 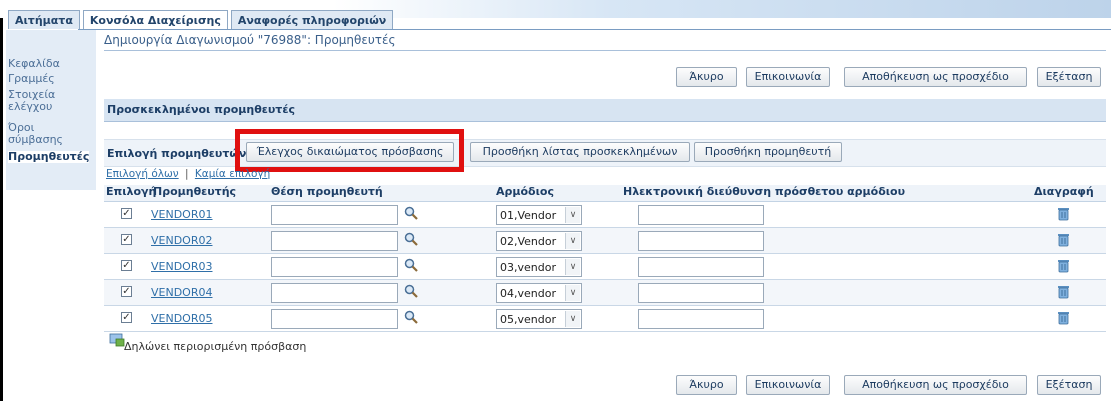 I want to click on table-row: ✓ VENDOR03 03,vendor ∨, so click(x=605, y=267).